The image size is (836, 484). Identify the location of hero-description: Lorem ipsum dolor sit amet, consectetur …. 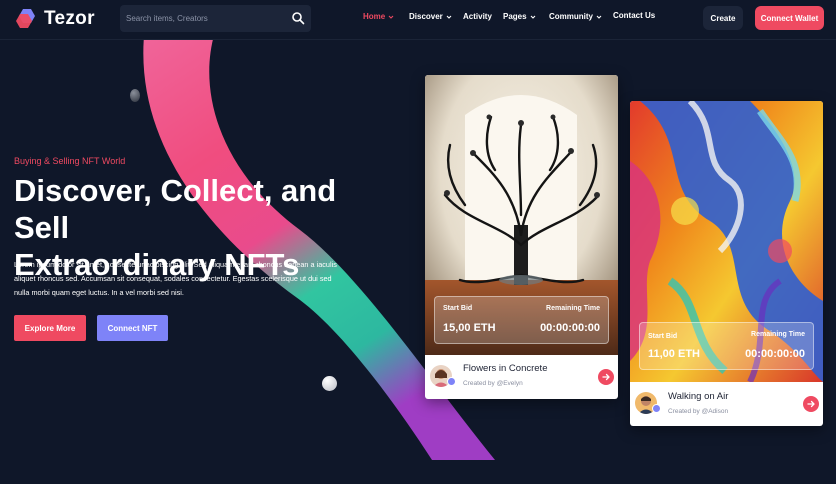
(175, 278).